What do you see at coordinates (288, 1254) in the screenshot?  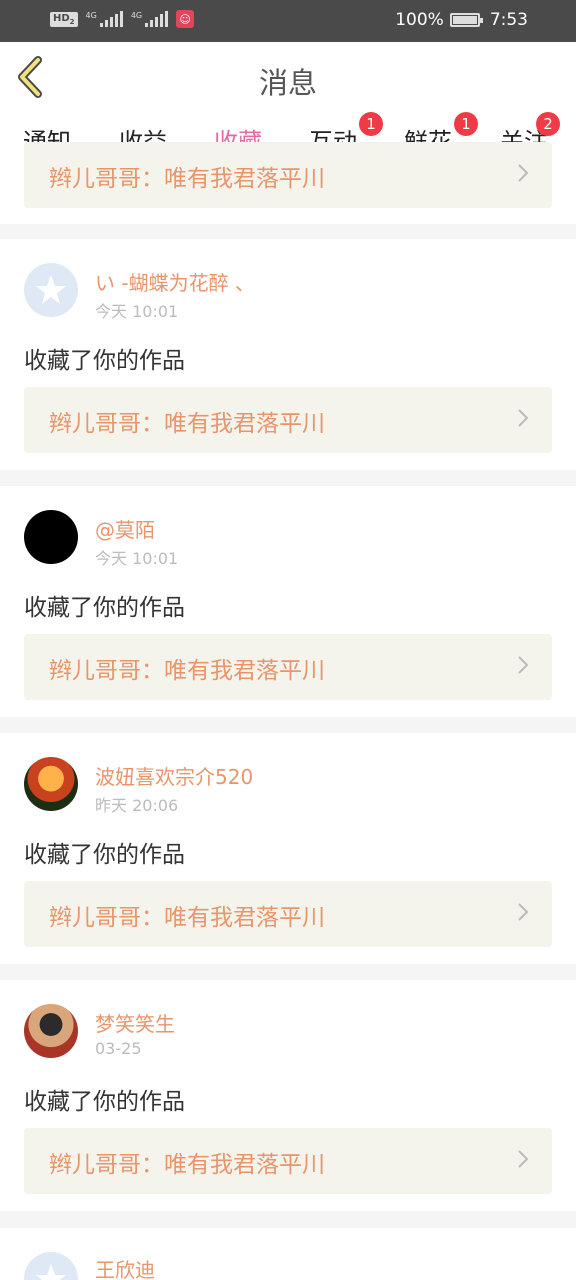 I see `list-item: 王欣迪` at bounding box center [288, 1254].